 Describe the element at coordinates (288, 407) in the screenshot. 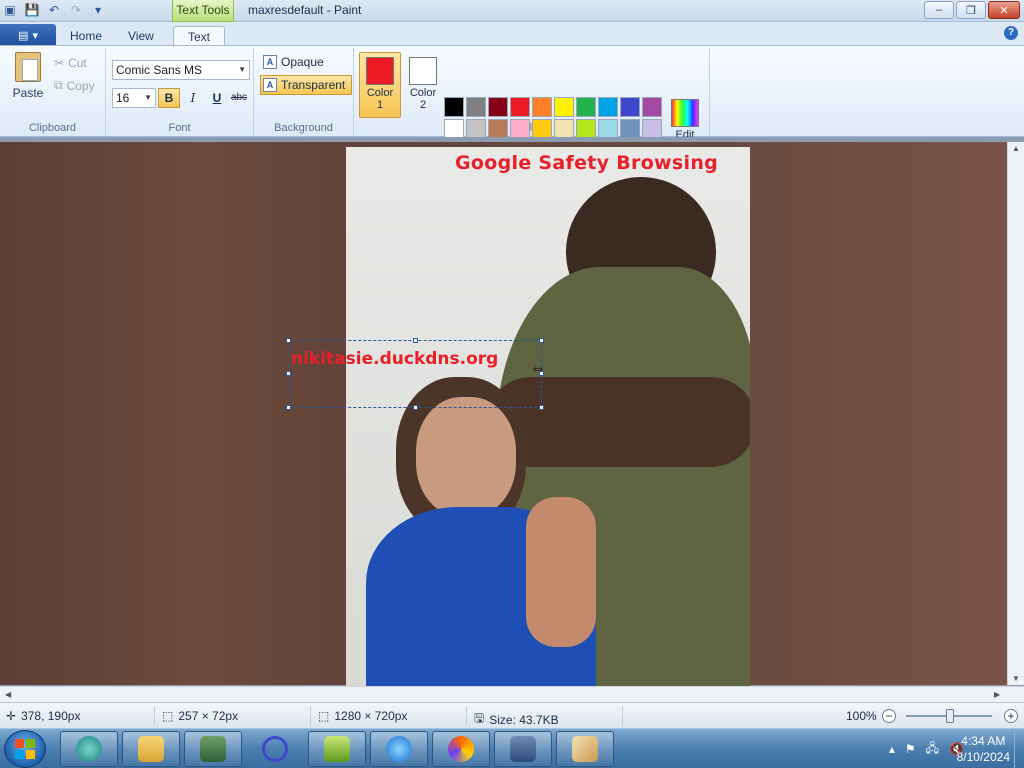

I see `resize-handle-sw` at that location.